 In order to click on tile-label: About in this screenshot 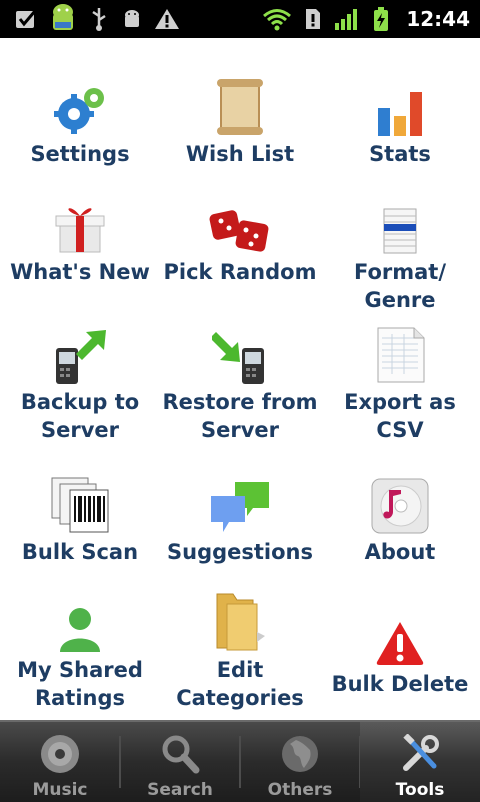, I will do `click(400, 552)`.